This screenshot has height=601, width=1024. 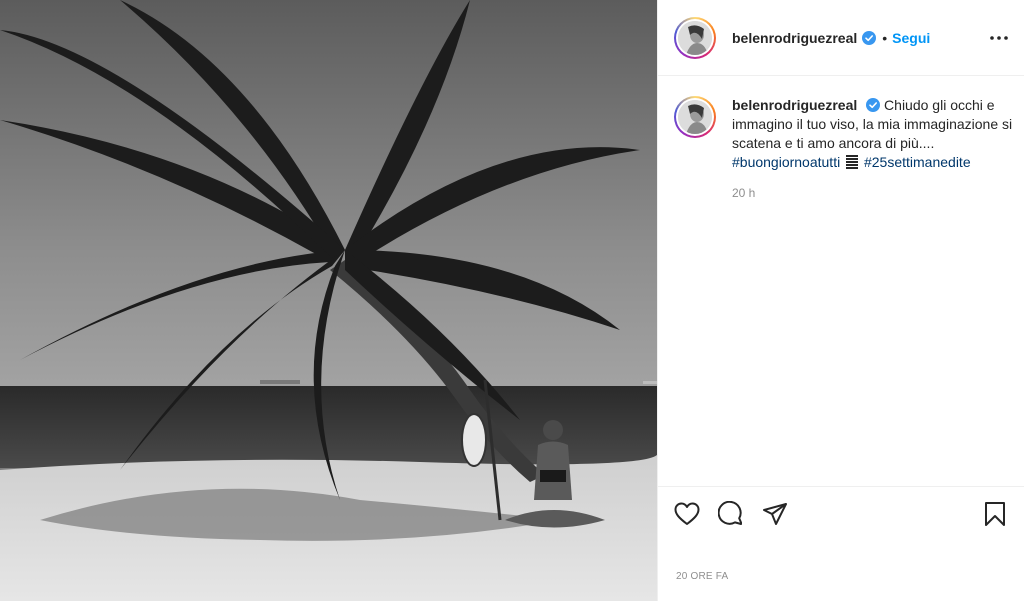 I want to click on more-options-icon, so click(x=999, y=38).